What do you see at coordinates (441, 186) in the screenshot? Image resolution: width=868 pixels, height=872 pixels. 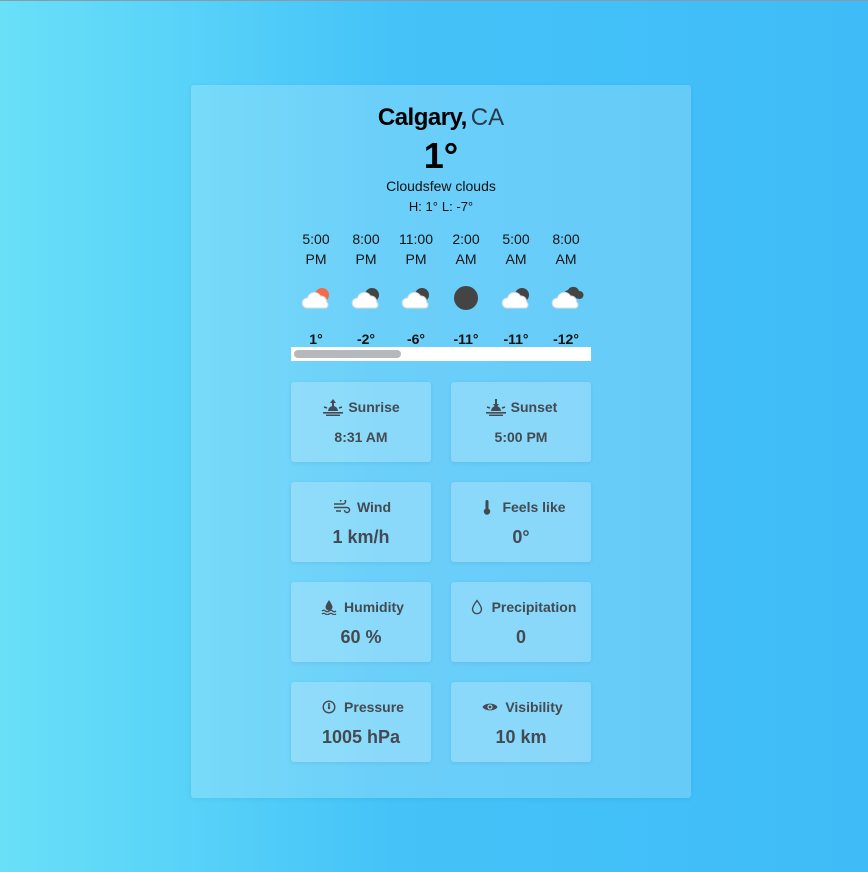 I see `weather-description: Cloudsfew clouds` at bounding box center [441, 186].